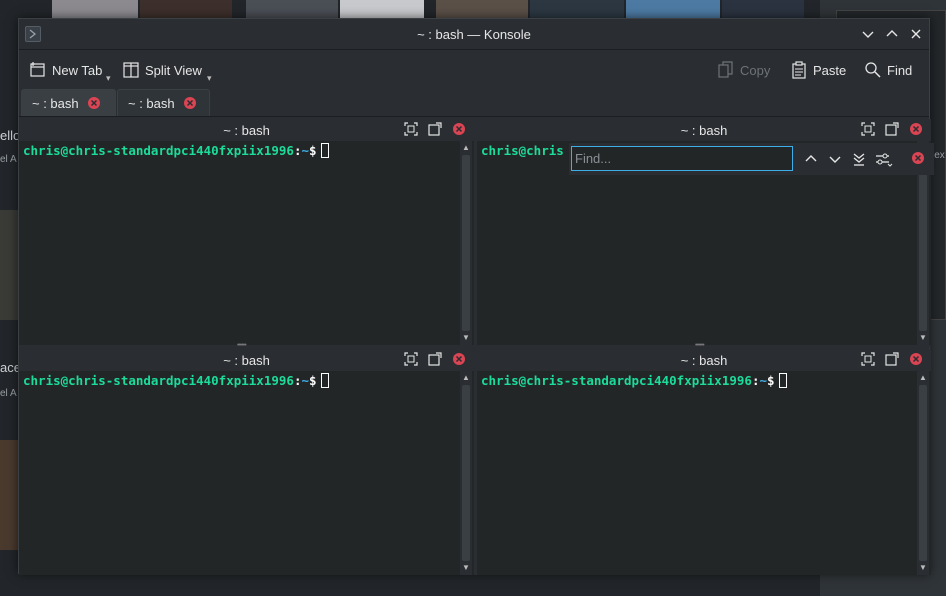 This screenshot has width=946, height=596. Describe the element at coordinates (173, 70) in the screenshot. I see `split-view-label: Split View` at that location.